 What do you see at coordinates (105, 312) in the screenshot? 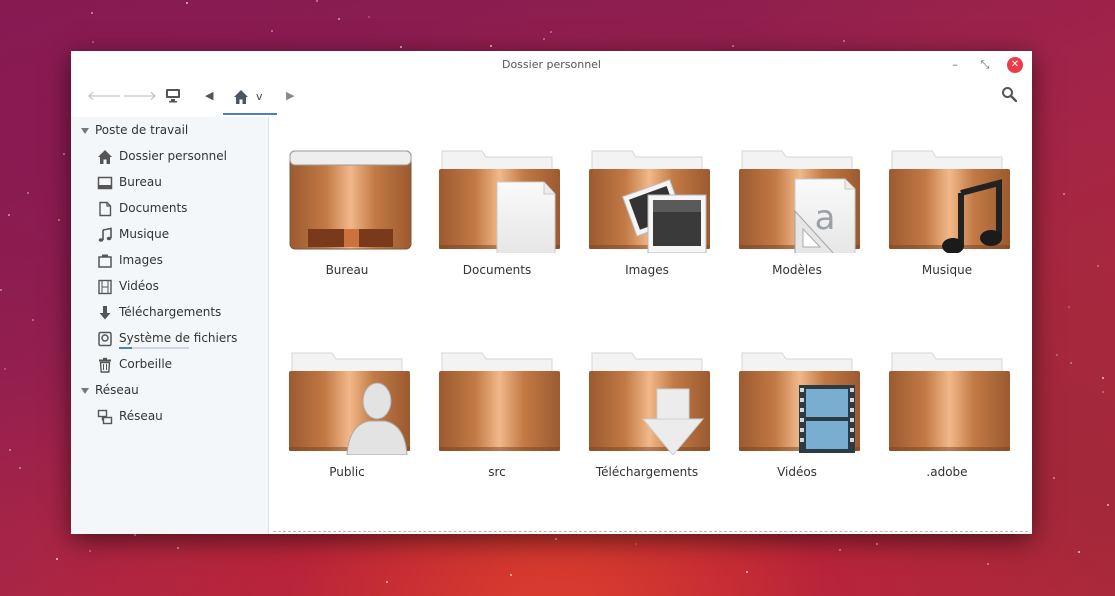
I see `download-arrow-icon` at bounding box center [105, 312].